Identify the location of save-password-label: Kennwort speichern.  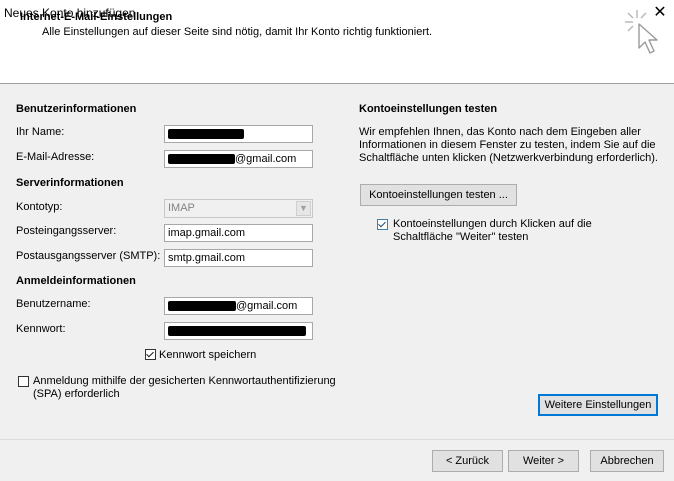
(208, 355).